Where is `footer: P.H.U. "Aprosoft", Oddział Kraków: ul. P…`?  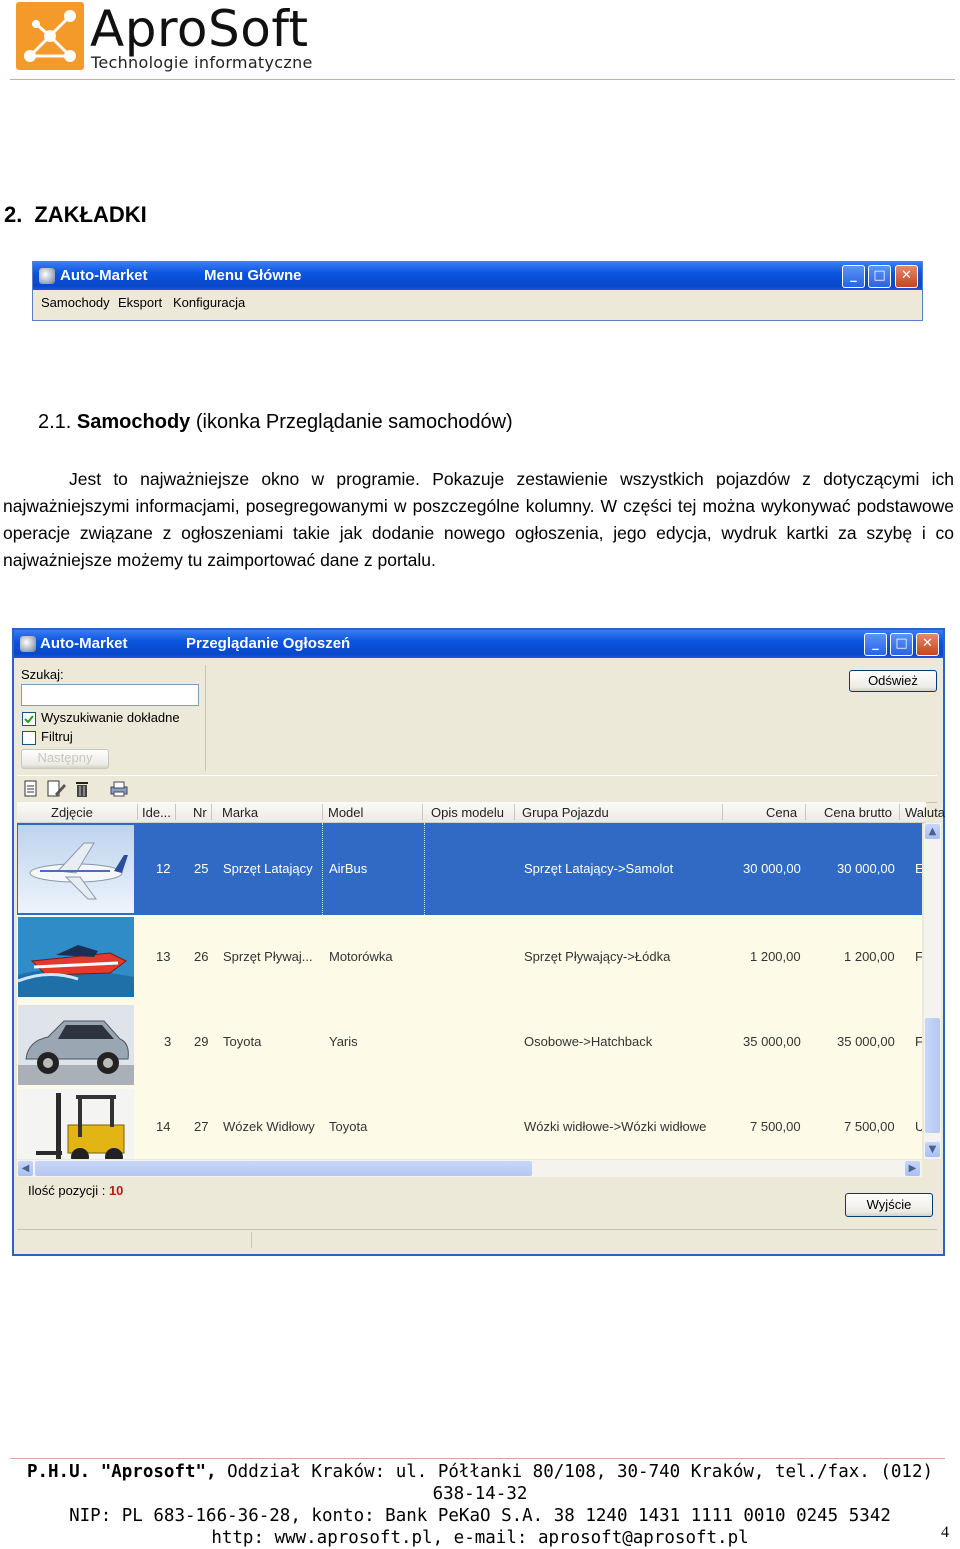
footer: P.H.U. "Aprosoft", Oddział Kraków: ul. P… is located at coordinates (480, 1505).